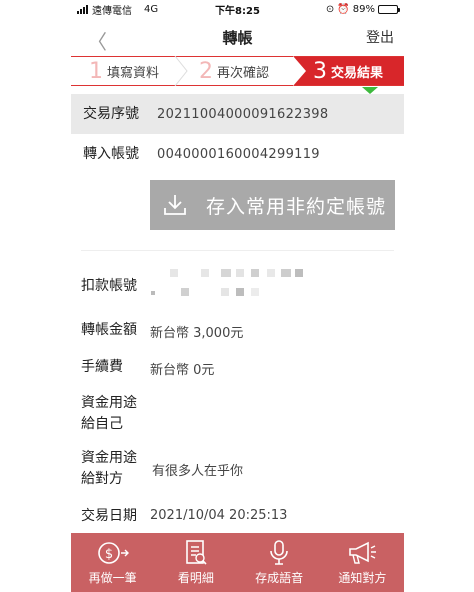  Describe the element at coordinates (243, 114) in the screenshot. I see `seq-value: 20211004000091622398` at that location.